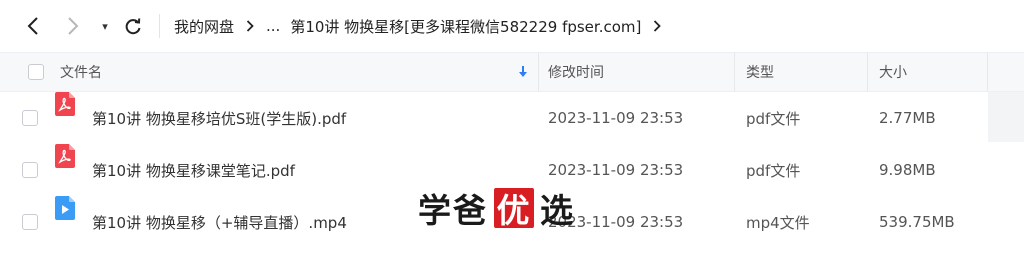  I want to click on file-modified: 2023-11-09 23:53, so click(616, 118).